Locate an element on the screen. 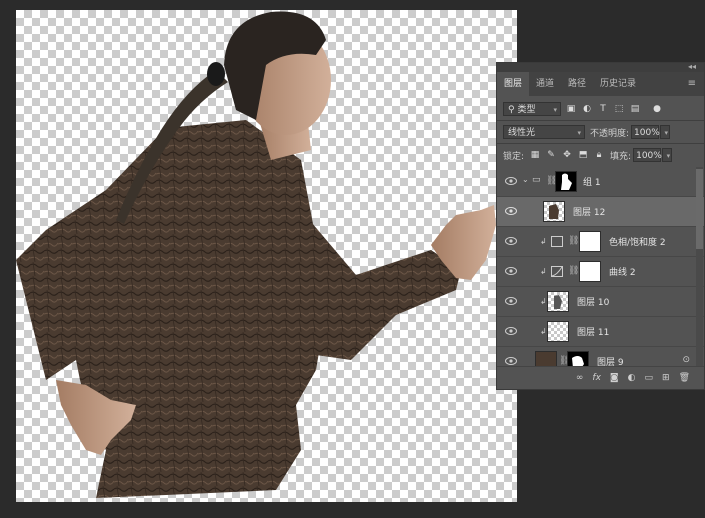  adjustment-filter-icon: ◐ is located at coordinates (587, 109).